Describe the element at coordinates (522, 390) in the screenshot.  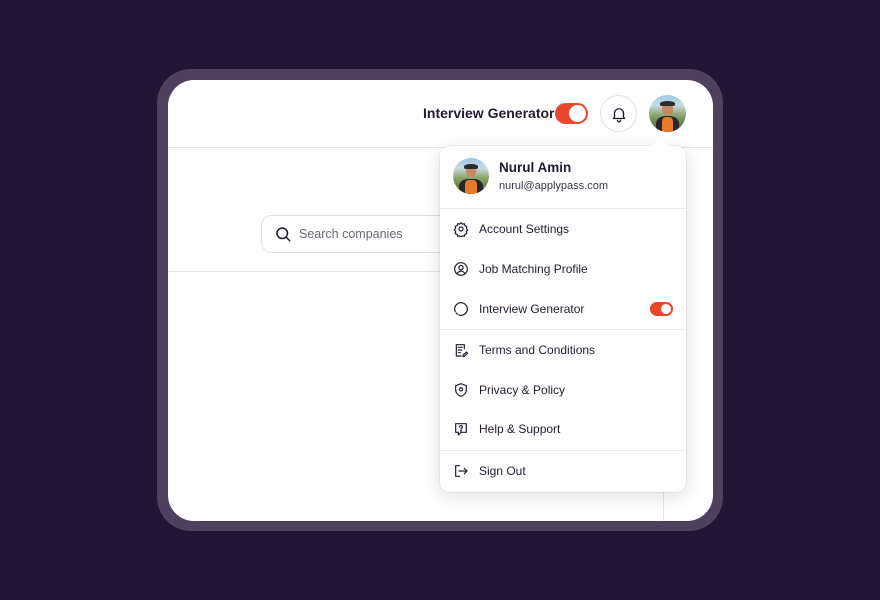
I see `menu-item-label: Privacy & Policy` at that location.